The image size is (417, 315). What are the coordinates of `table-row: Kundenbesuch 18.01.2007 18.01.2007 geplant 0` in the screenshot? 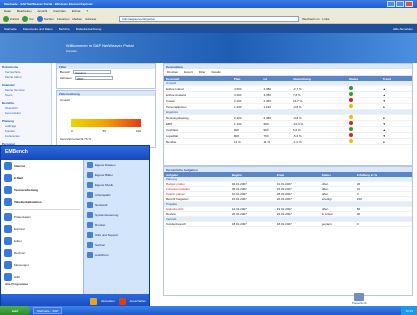 It's located at (288, 224).